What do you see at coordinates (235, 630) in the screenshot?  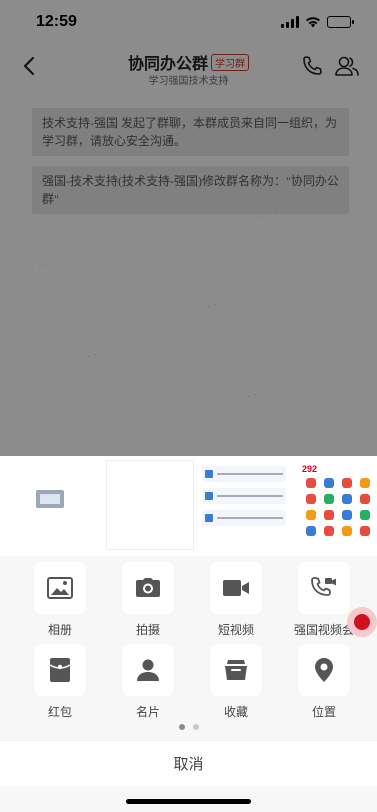 I see `app-label: 短视频` at bounding box center [235, 630].